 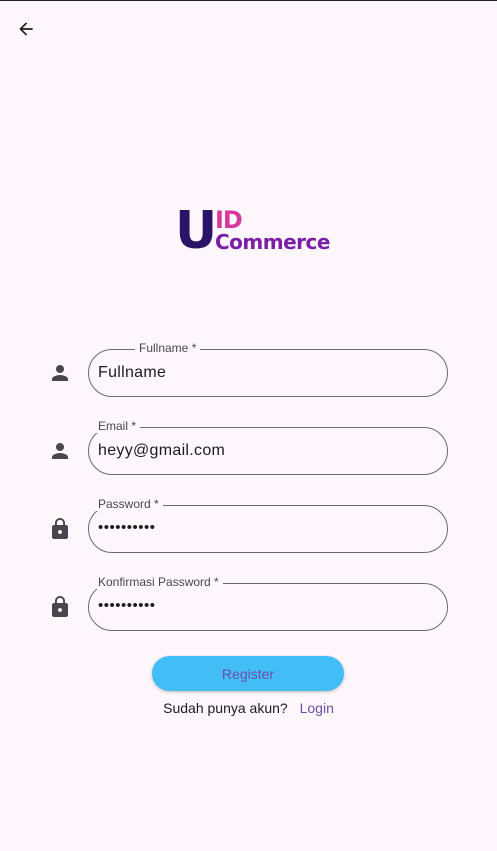 I want to click on login-prompt-text: Sudah punya akun?, so click(x=225, y=708).